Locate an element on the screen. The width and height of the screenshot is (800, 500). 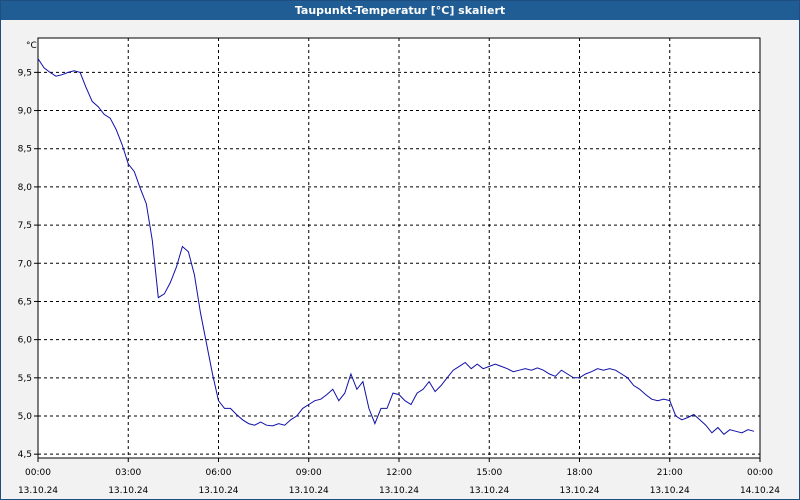
y-tick-label: 4,5 is located at coordinates (25, 455).